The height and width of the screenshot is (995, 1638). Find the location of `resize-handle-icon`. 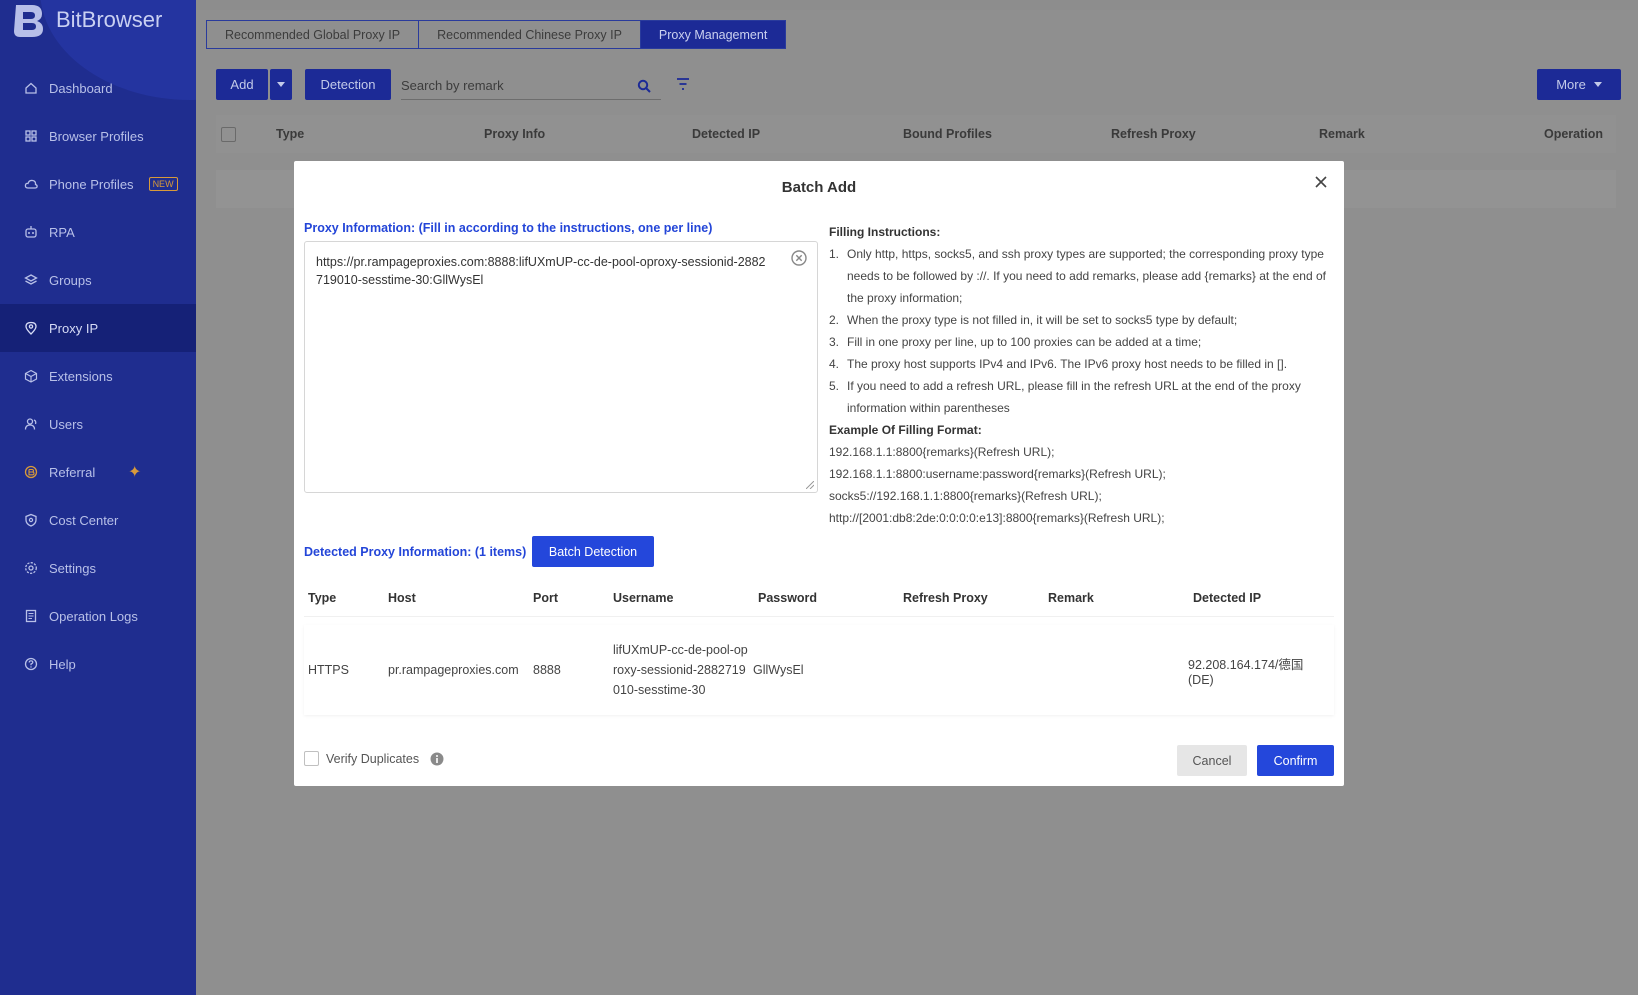

resize-handle-icon is located at coordinates (810, 485).